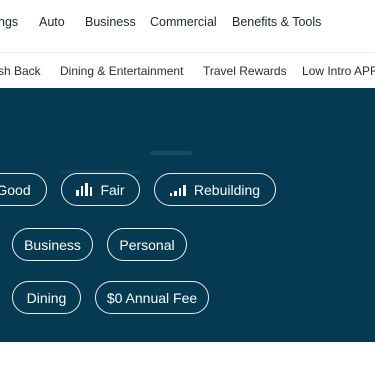 Image resolution: width=375 pixels, height=366 pixels. I want to click on nav-item-business: Business, so click(110, 22).